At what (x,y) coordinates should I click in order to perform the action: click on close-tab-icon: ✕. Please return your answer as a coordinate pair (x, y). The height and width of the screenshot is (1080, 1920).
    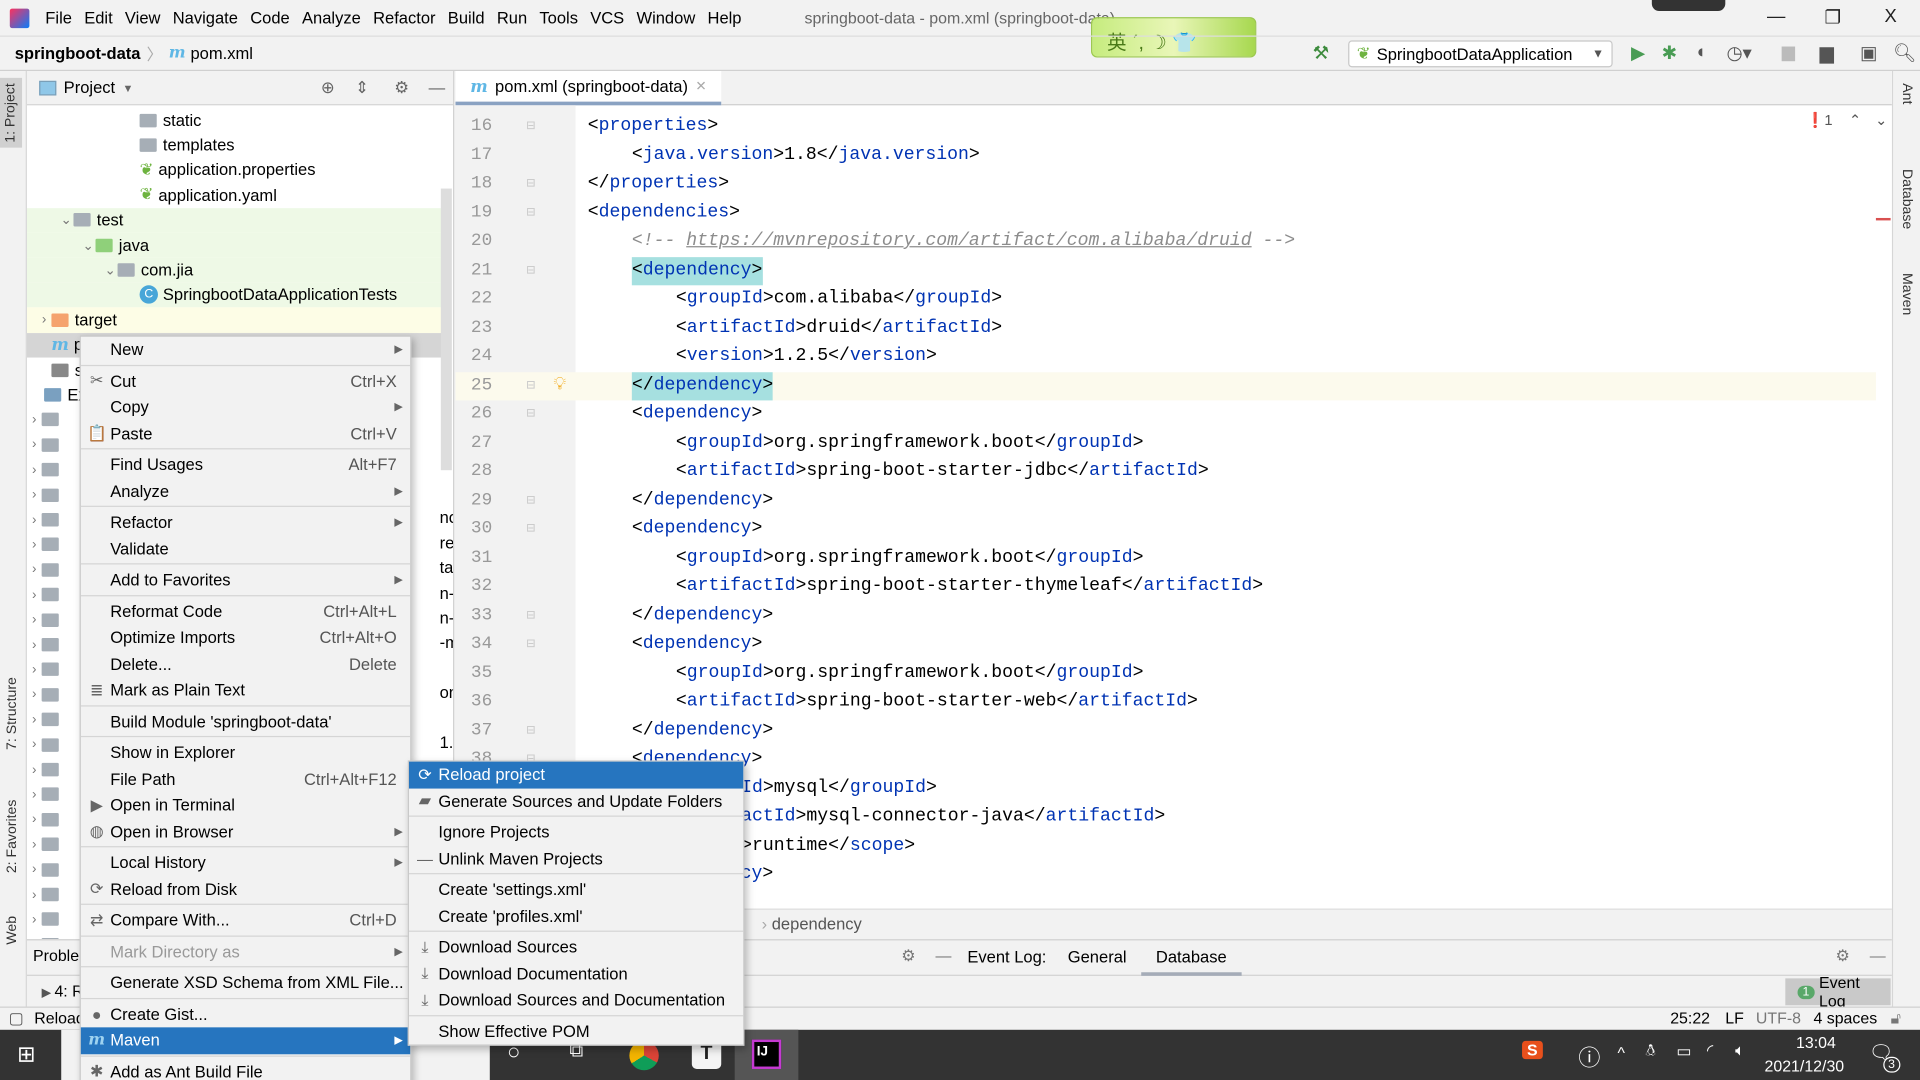
    Looking at the image, I should click on (700, 86).